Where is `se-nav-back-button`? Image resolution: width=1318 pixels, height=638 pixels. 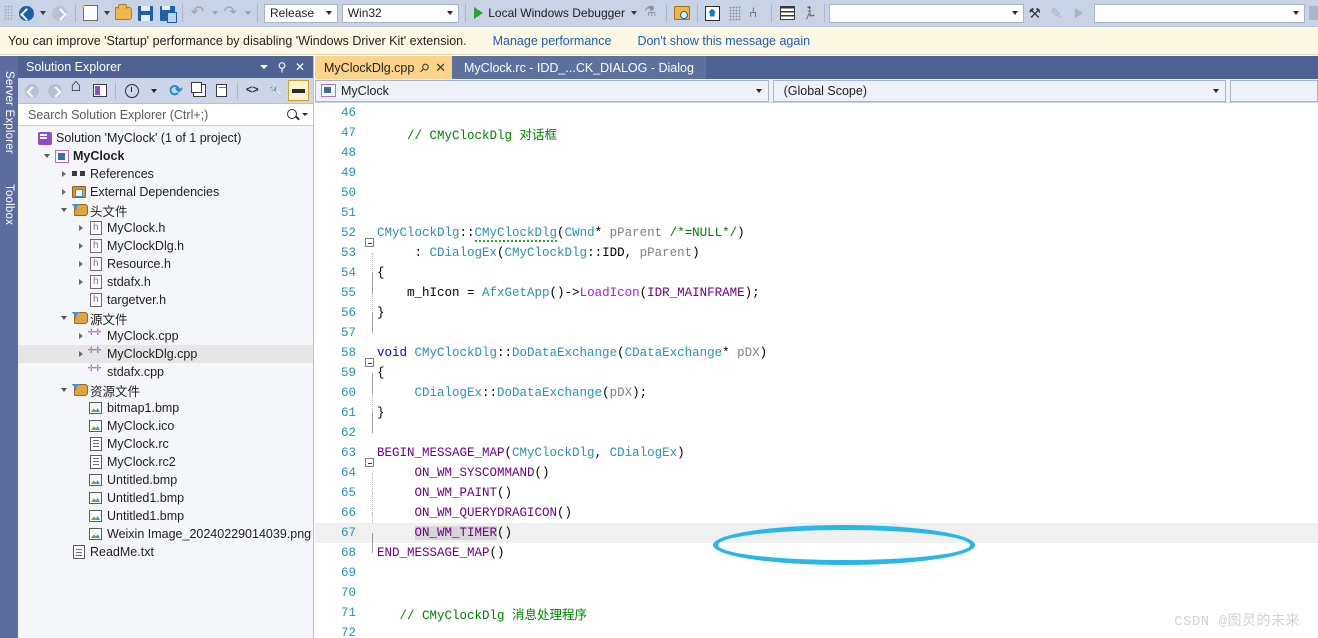
se-nav-back-button is located at coordinates (32, 90).